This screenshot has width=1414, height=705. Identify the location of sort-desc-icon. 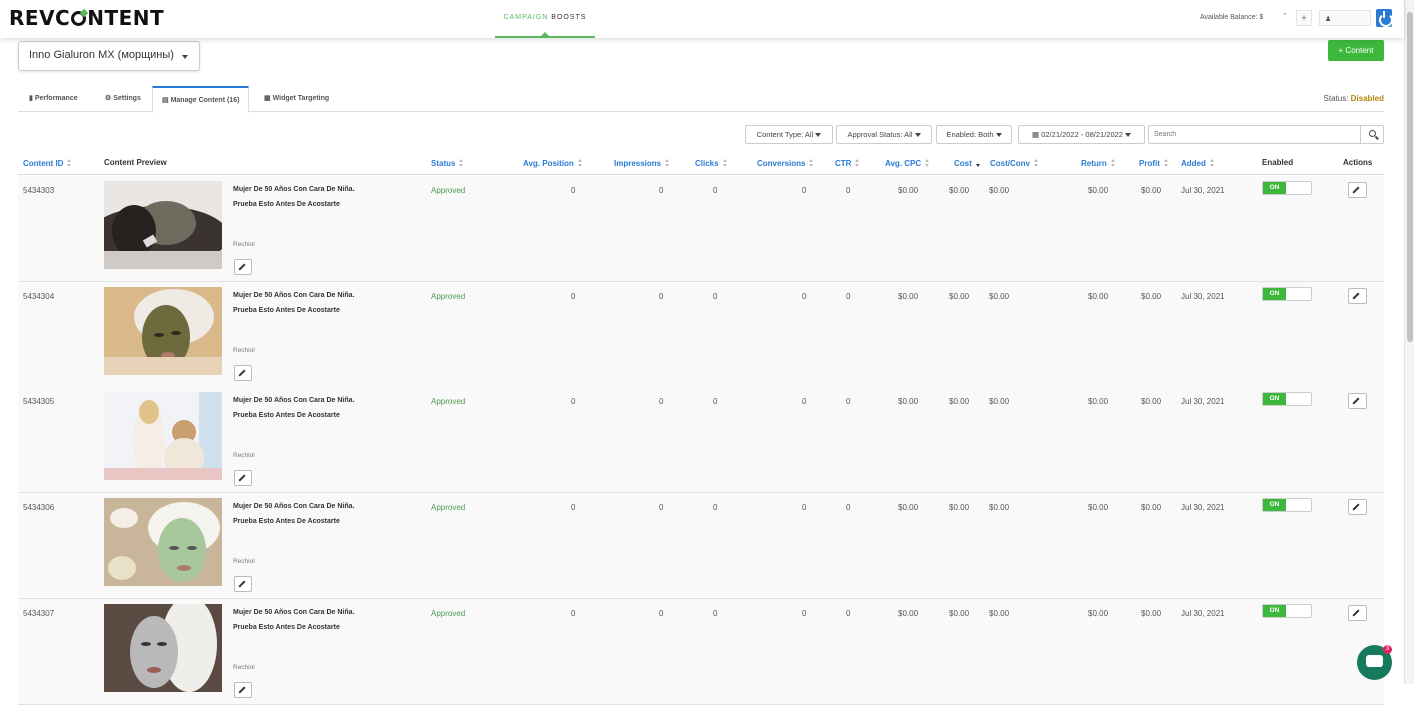
(978, 163).